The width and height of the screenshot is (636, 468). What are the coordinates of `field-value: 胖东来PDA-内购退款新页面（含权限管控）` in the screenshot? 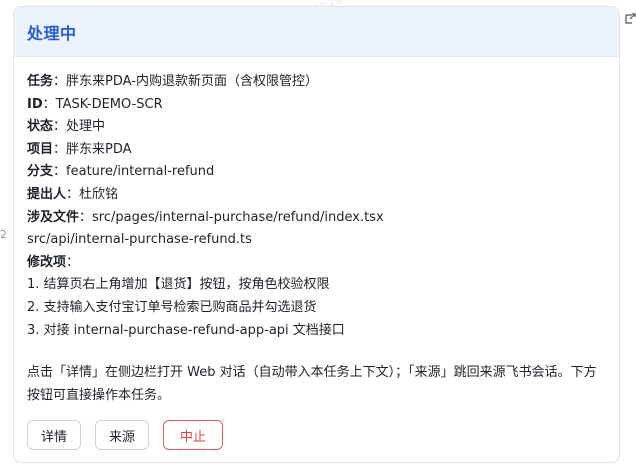 It's located at (192, 81).